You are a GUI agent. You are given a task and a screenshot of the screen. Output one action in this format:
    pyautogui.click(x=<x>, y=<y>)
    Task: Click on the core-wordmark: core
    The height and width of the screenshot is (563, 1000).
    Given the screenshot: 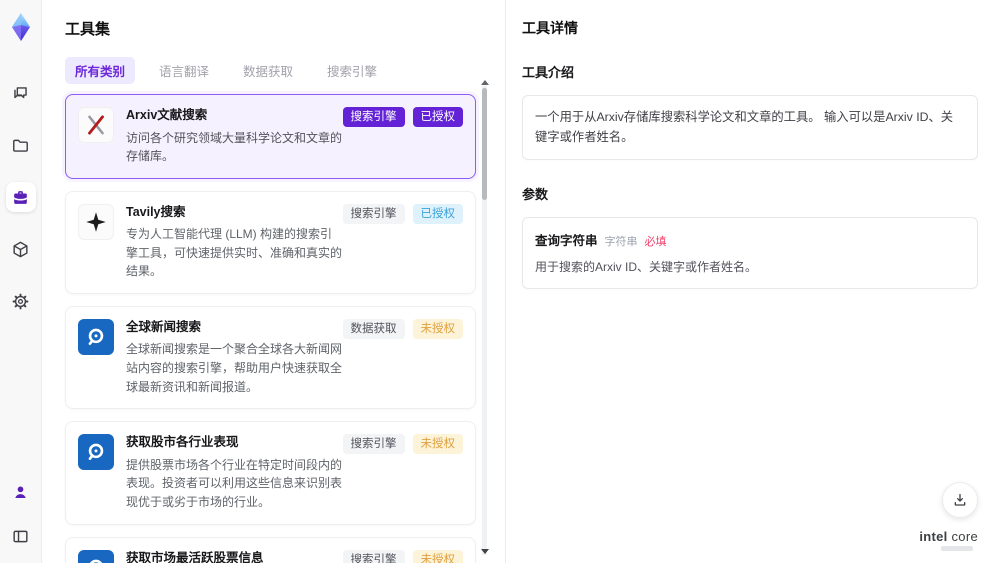 What is the action you would take?
    pyautogui.click(x=962, y=536)
    